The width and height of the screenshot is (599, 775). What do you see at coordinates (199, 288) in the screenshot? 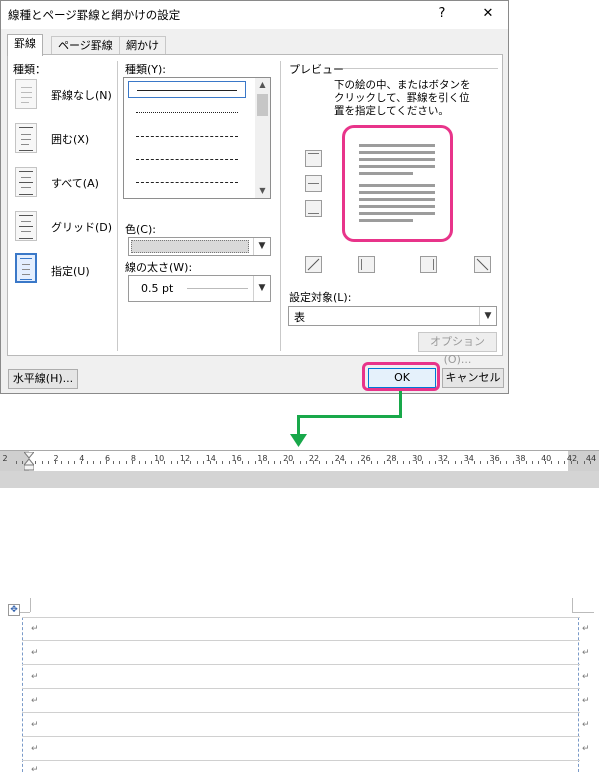
I see `line-width-select: 0.5 pt ▼` at bounding box center [199, 288].